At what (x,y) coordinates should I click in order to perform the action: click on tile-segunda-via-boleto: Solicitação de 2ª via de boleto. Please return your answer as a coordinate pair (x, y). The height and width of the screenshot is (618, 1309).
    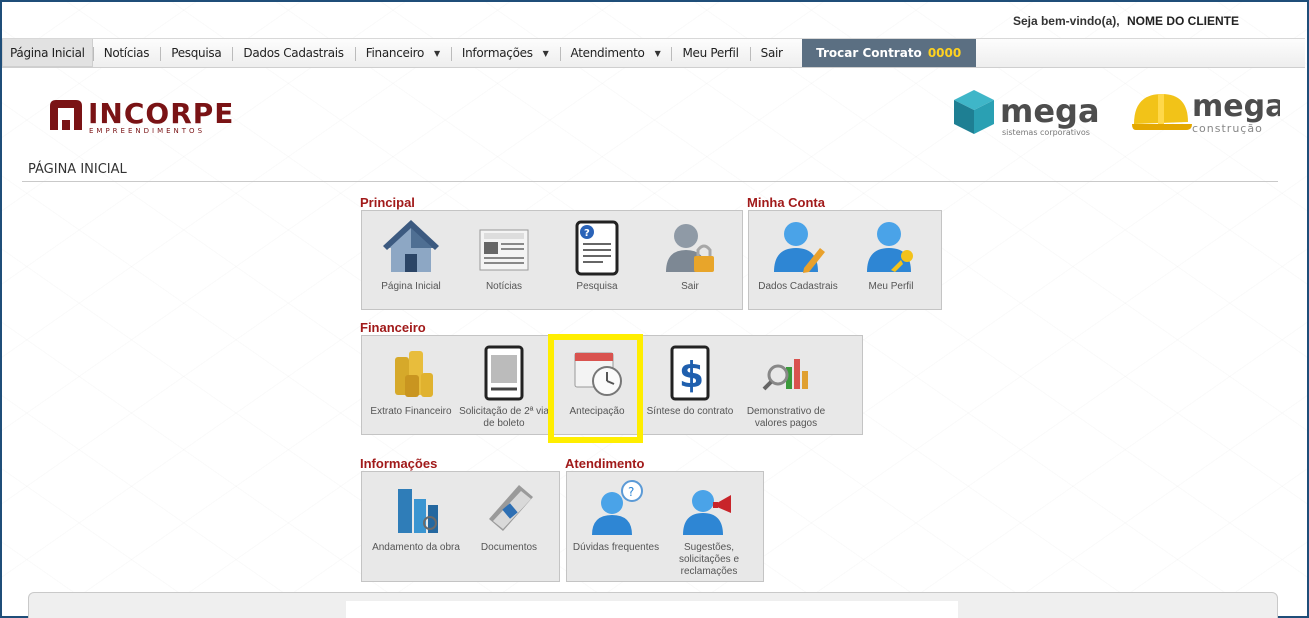
    Looking at the image, I should click on (504, 386).